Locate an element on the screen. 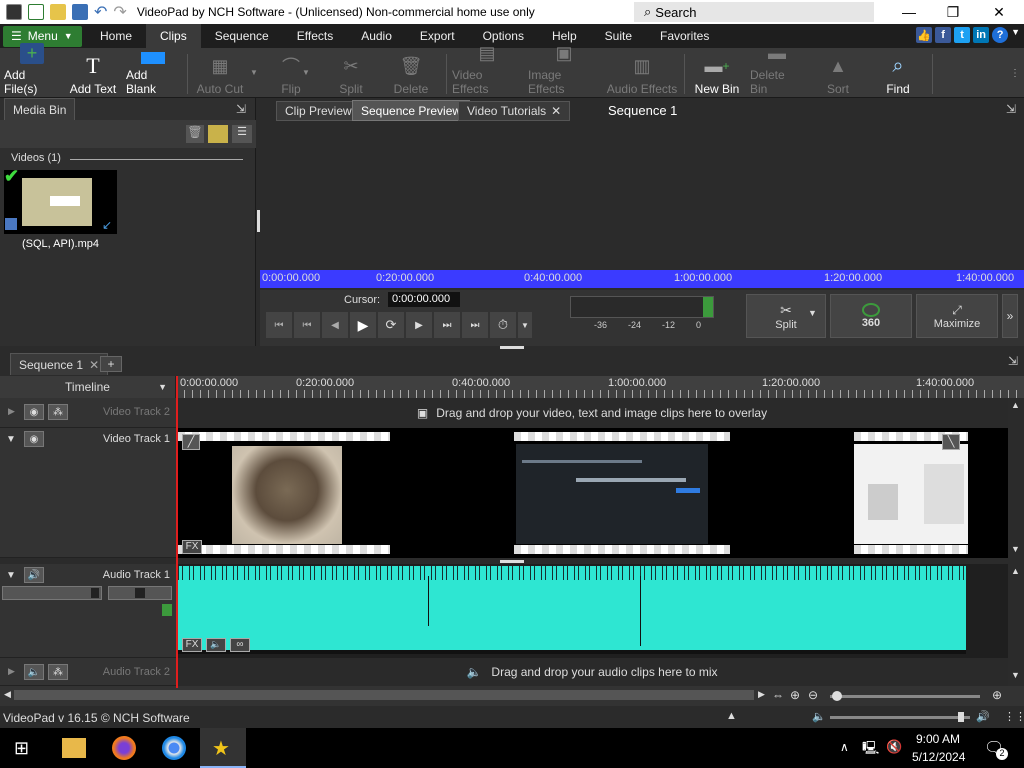 This screenshot has width=1024, height=768. fit-timeline-icon: ⇔ is located at coordinates (778, 695).